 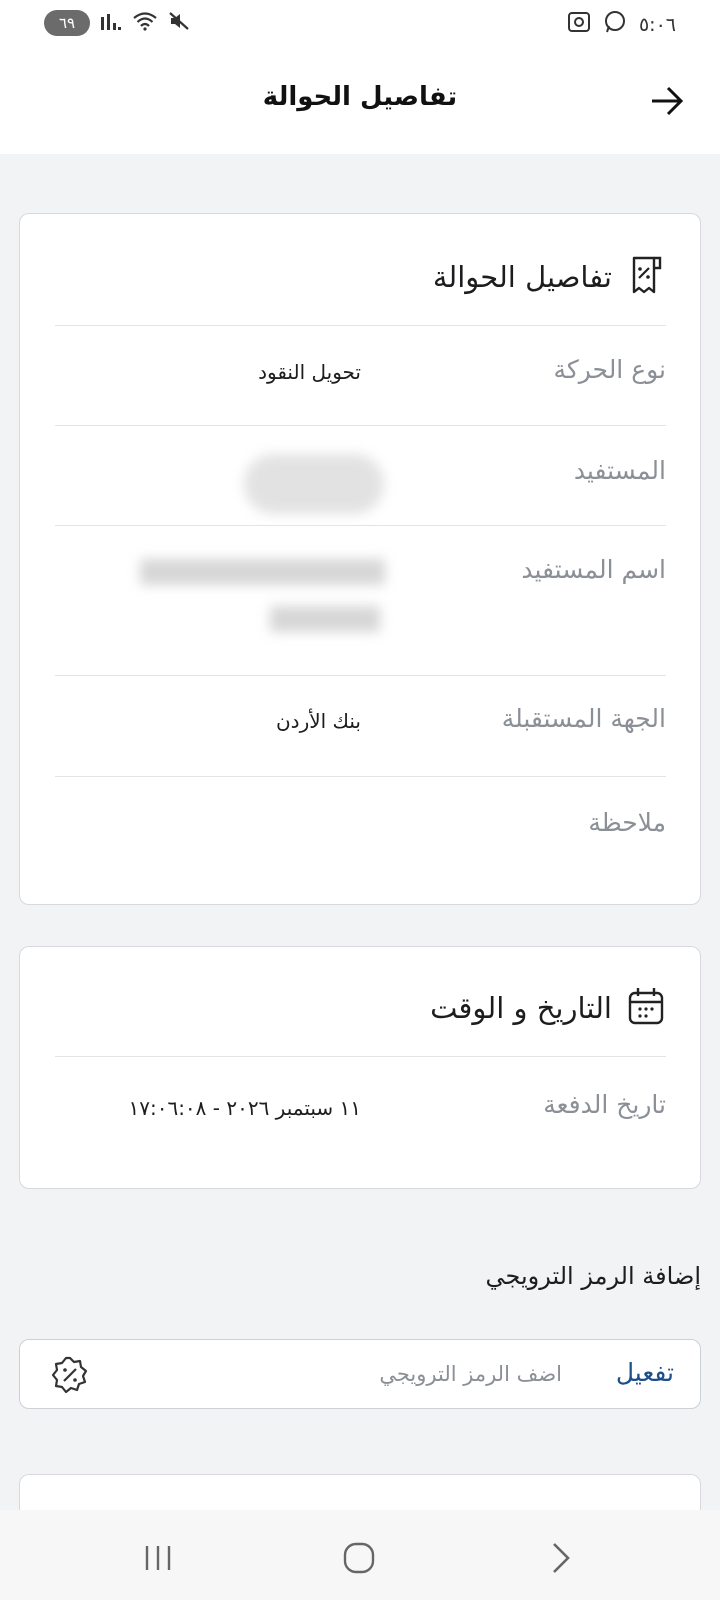 I want to click on row-label-beneficiary: المستفيد, so click(x=619, y=470).